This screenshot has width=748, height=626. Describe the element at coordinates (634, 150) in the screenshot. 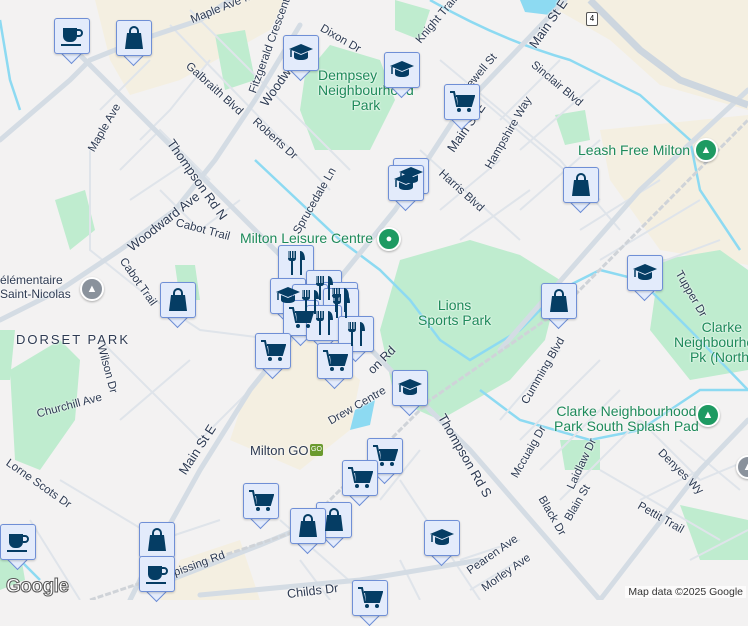

I see `poi-leash-free-milton: Leash Free Milton` at that location.